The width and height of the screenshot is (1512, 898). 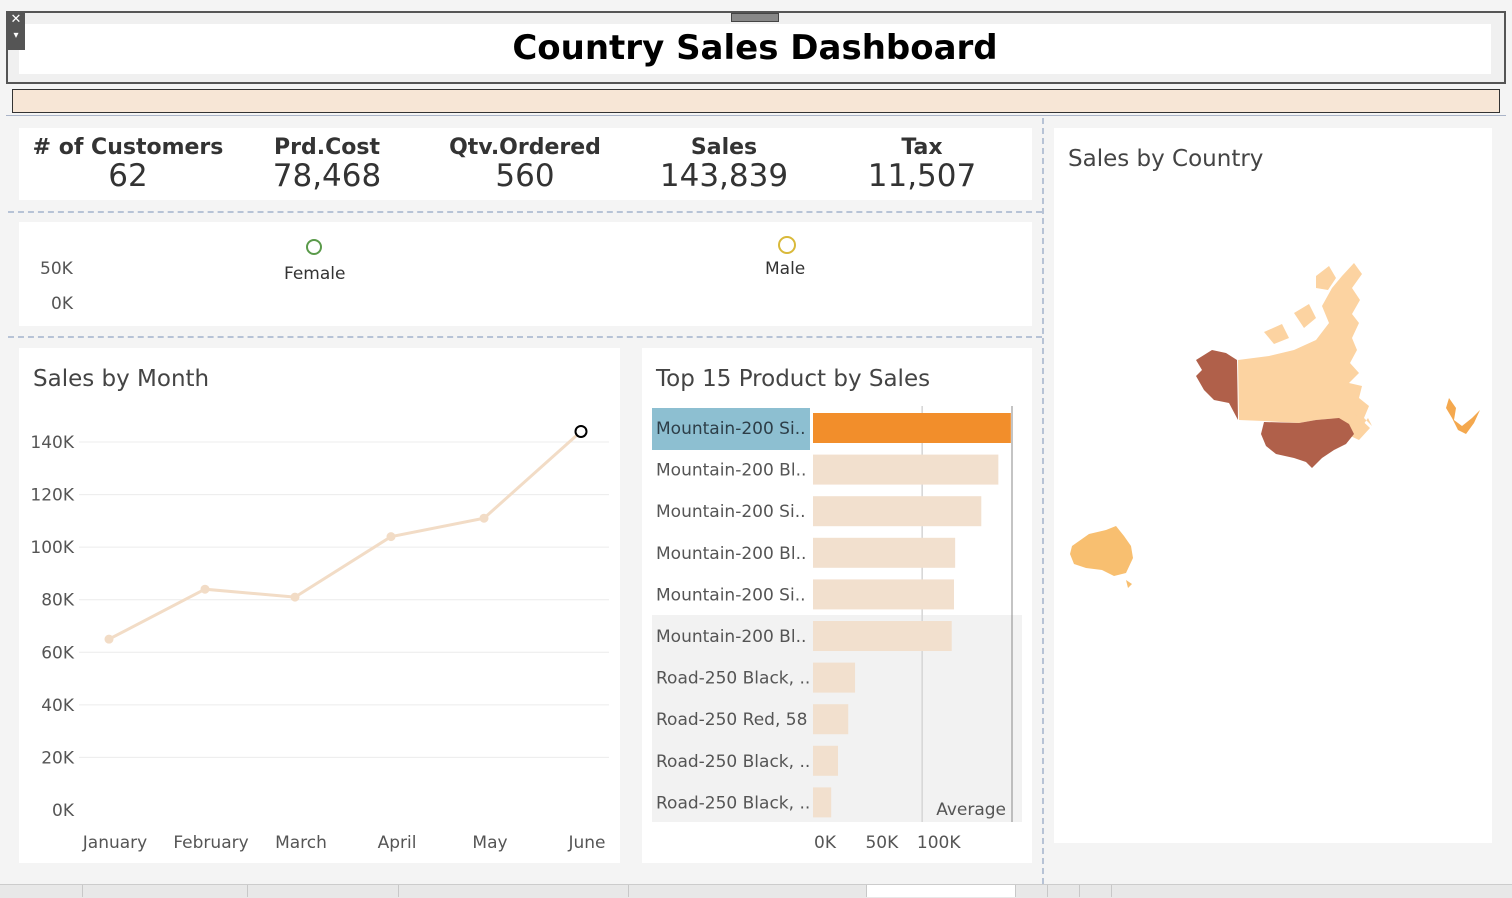 I want to click on kpi-tax: Tax 11,507, so click(x=922, y=164).